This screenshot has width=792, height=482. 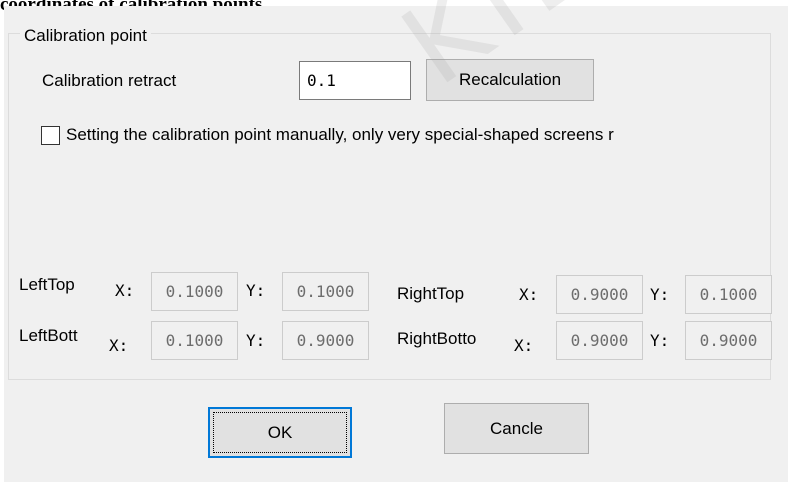 What do you see at coordinates (510, 80) in the screenshot?
I see `recalculation-button: Recalculation` at bounding box center [510, 80].